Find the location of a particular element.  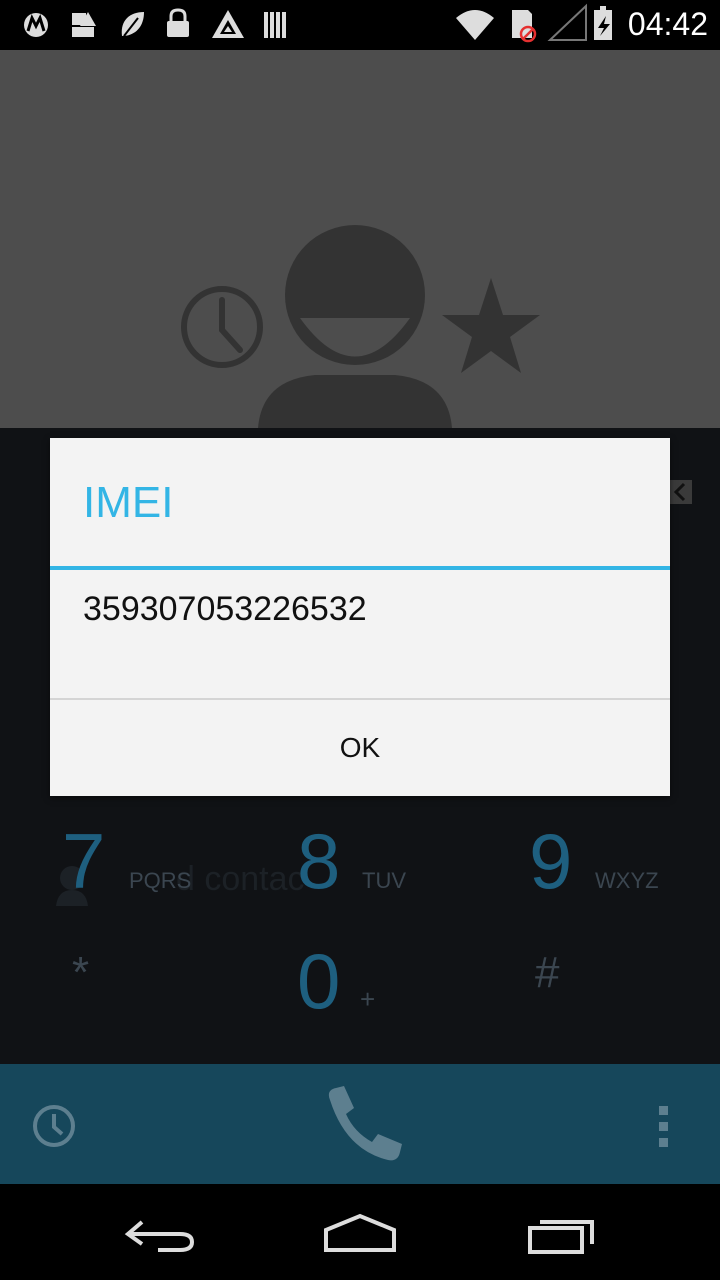

backspace-icon is located at coordinates (680, 492).